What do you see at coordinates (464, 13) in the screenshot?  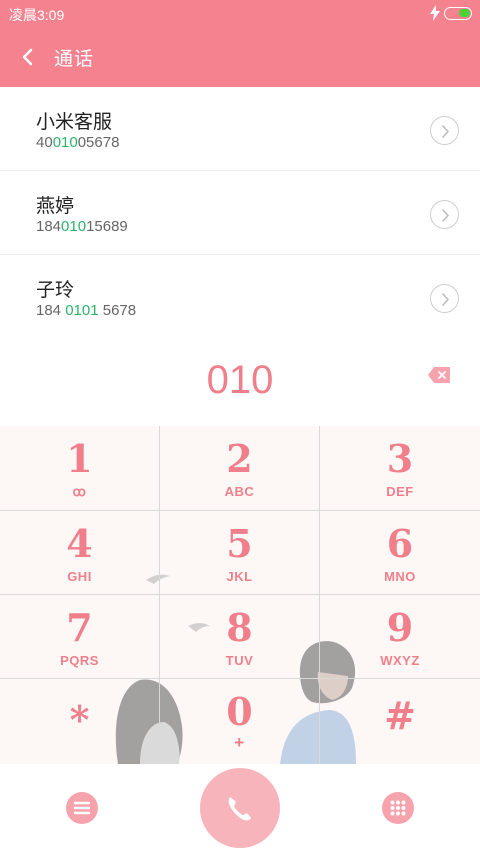 I see `battery-level` at bounding box center [464, 13].